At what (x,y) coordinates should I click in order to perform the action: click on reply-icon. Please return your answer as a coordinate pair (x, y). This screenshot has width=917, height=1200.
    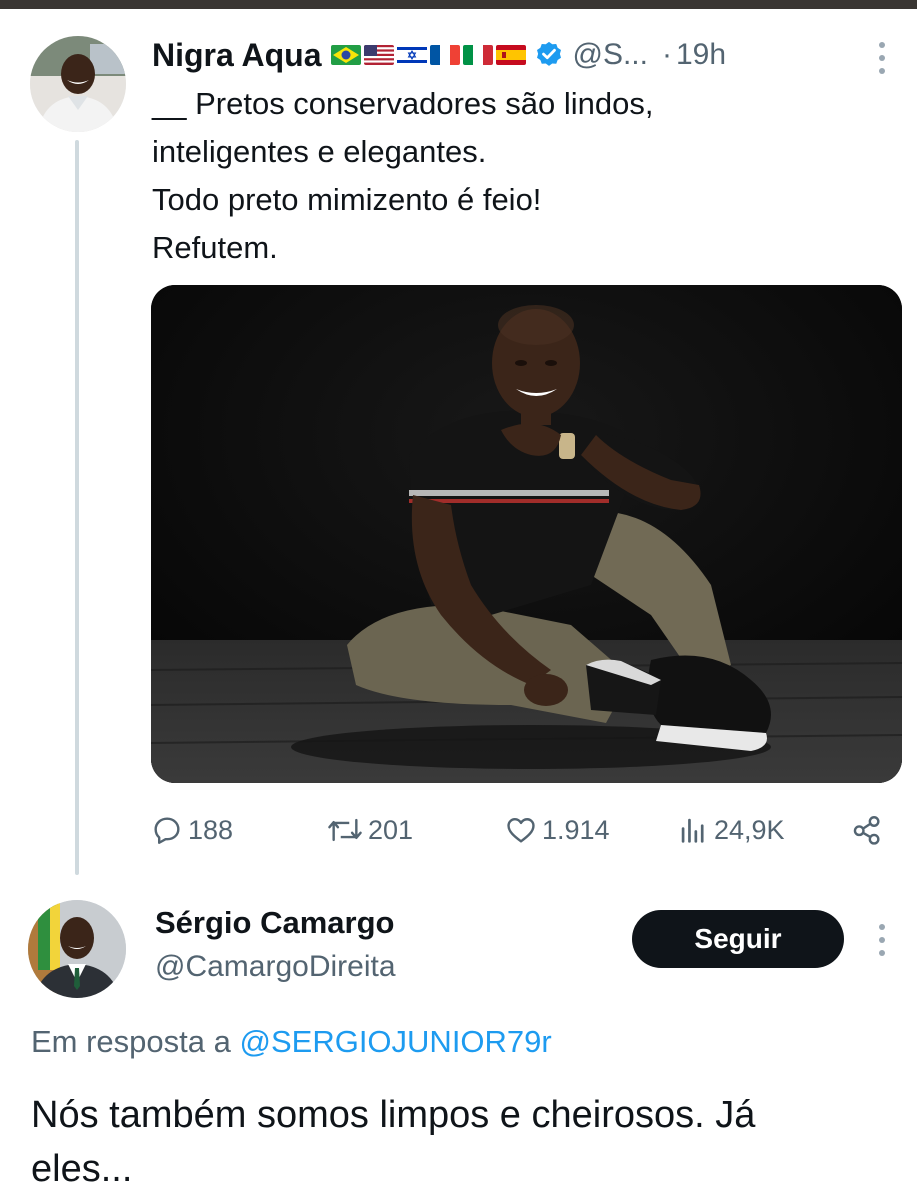
    Looking at the image, I should click on (167, 830).